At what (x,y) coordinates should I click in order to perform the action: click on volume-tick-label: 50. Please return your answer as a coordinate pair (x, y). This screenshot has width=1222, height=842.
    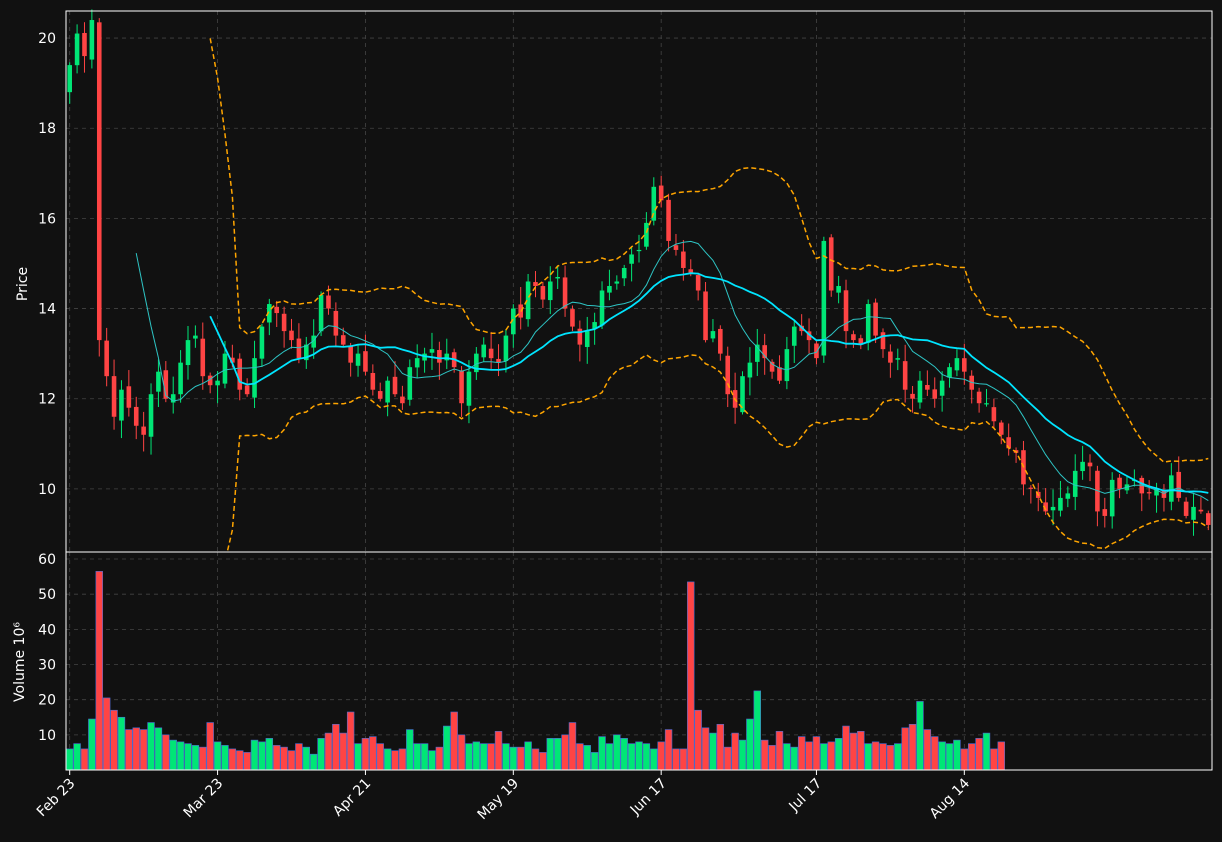
    Looking at the image, I should click on (47, 595).